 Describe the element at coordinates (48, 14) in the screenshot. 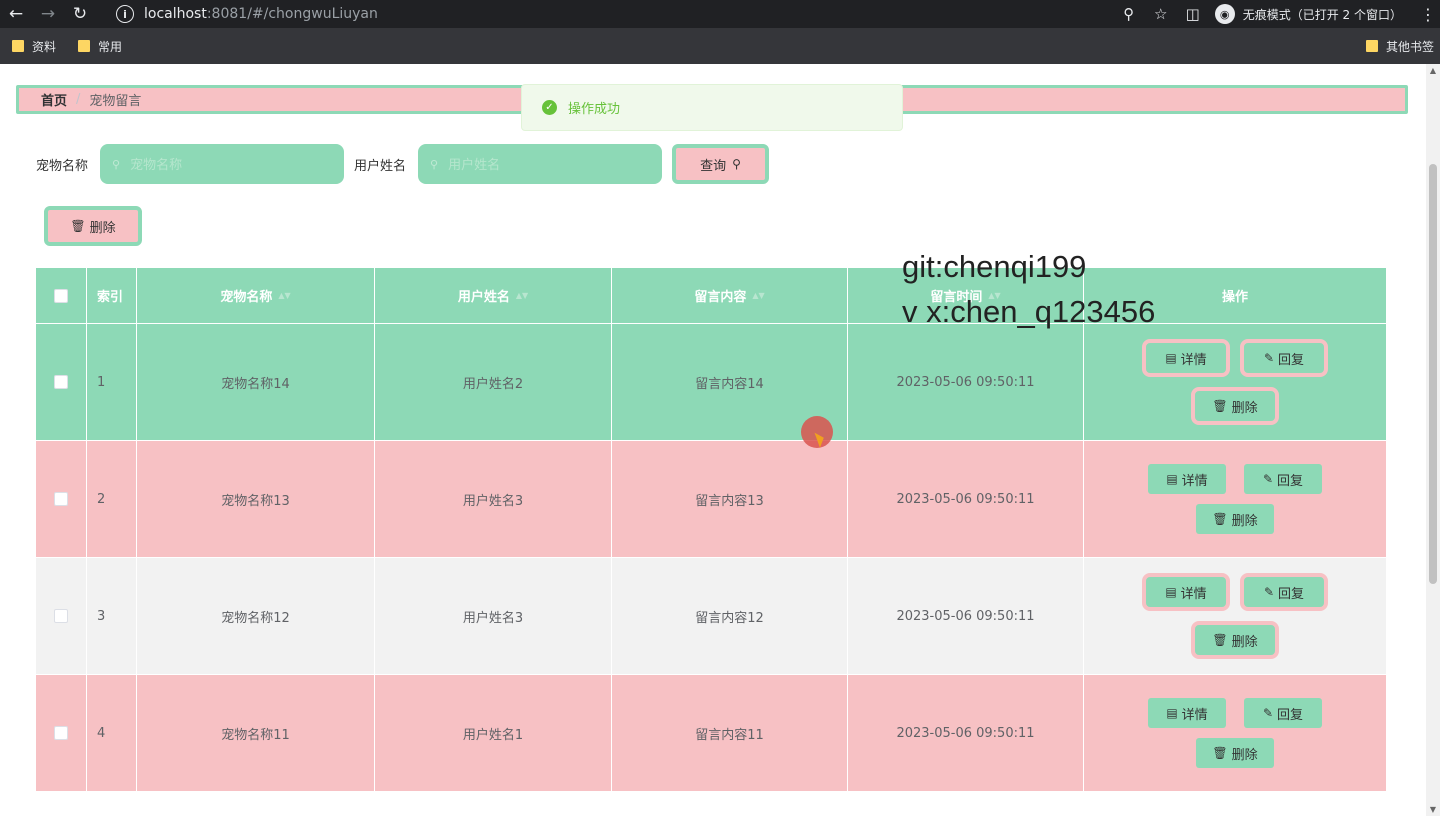

I see `forward-icon: →` at that location.